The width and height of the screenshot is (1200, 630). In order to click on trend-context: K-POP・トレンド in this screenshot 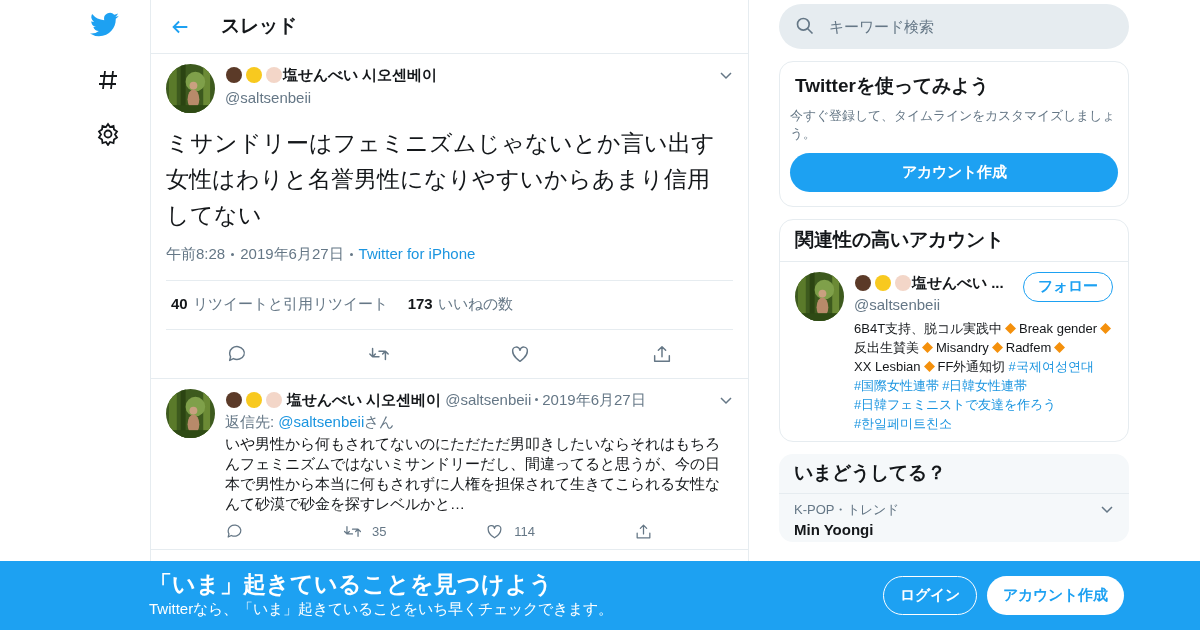, I will do `click(847, 509)`.